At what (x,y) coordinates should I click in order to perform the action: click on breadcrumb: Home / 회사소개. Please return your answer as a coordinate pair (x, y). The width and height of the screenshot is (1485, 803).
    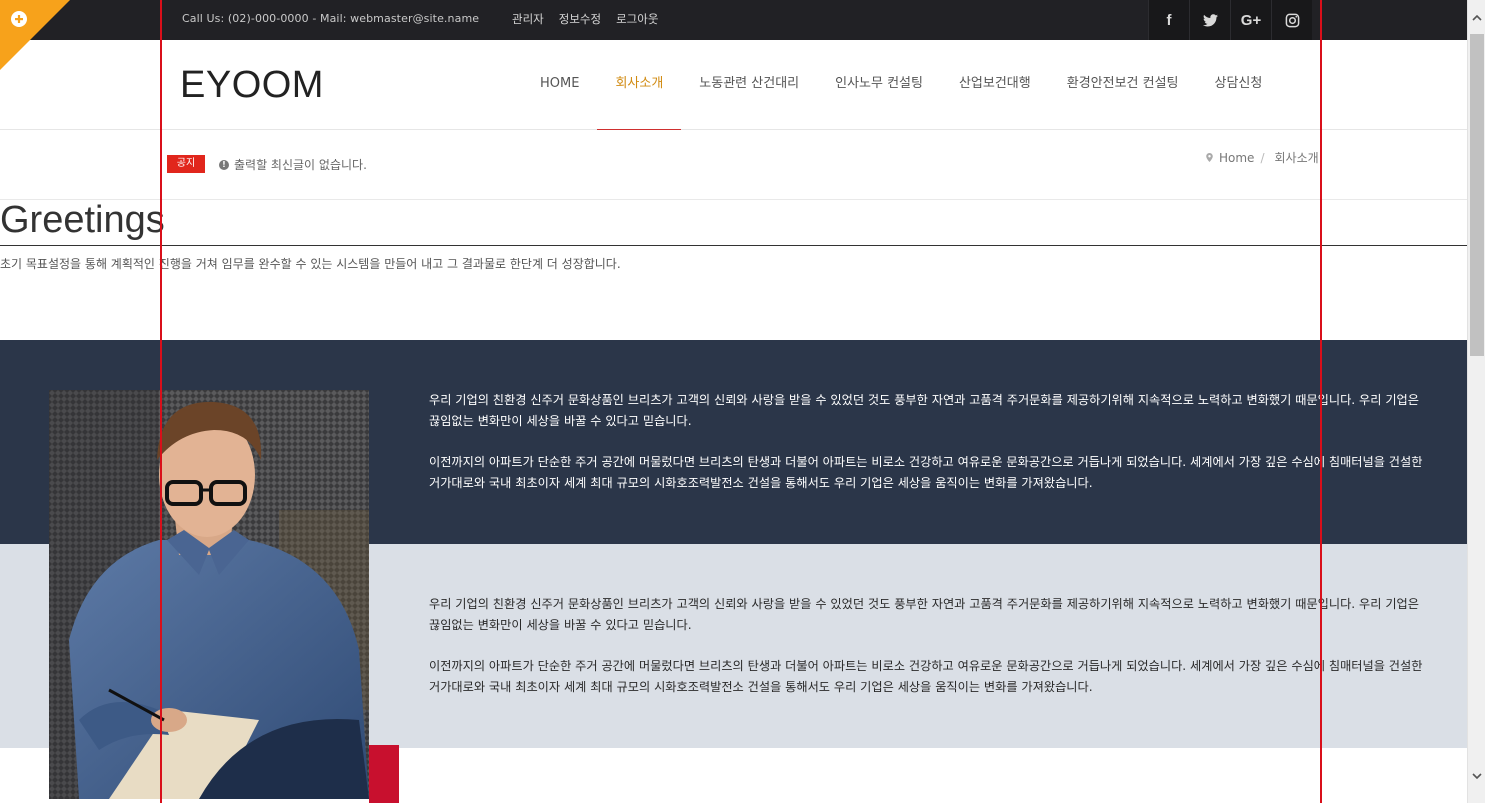
    Looking at the image, I should click on (1262, 157).